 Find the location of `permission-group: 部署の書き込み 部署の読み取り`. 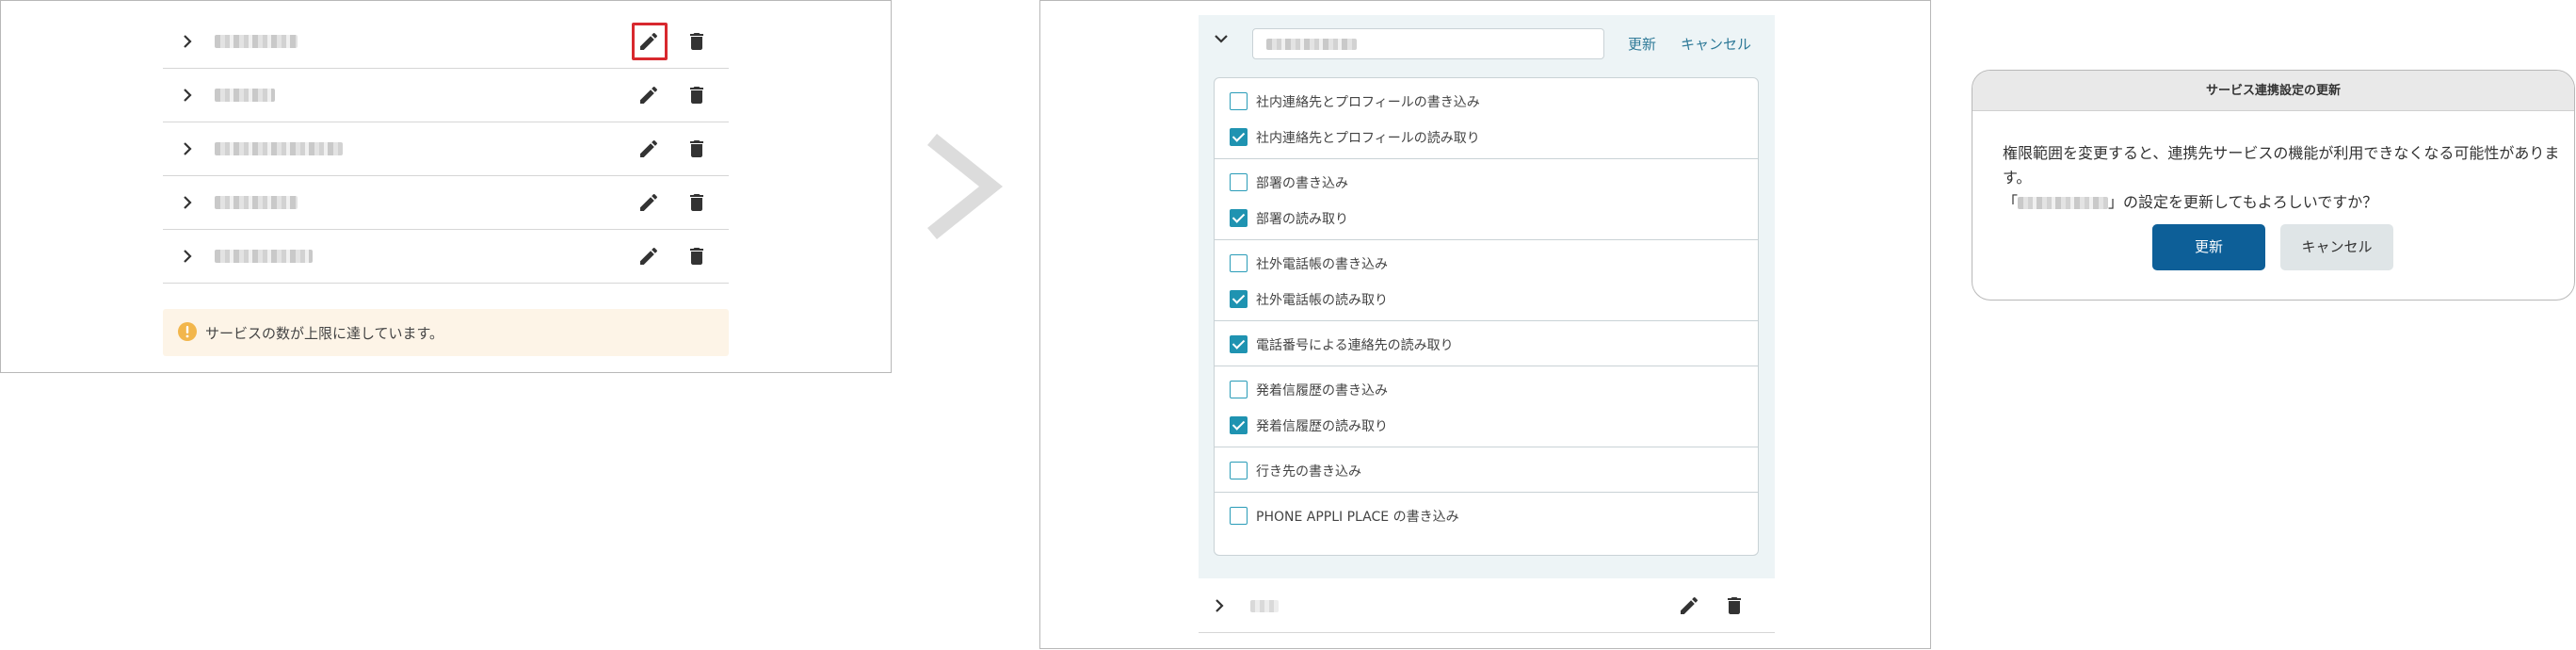

permission-group: 部署の書き込み 部署の読み取り is located at coordinates (1486, 199).